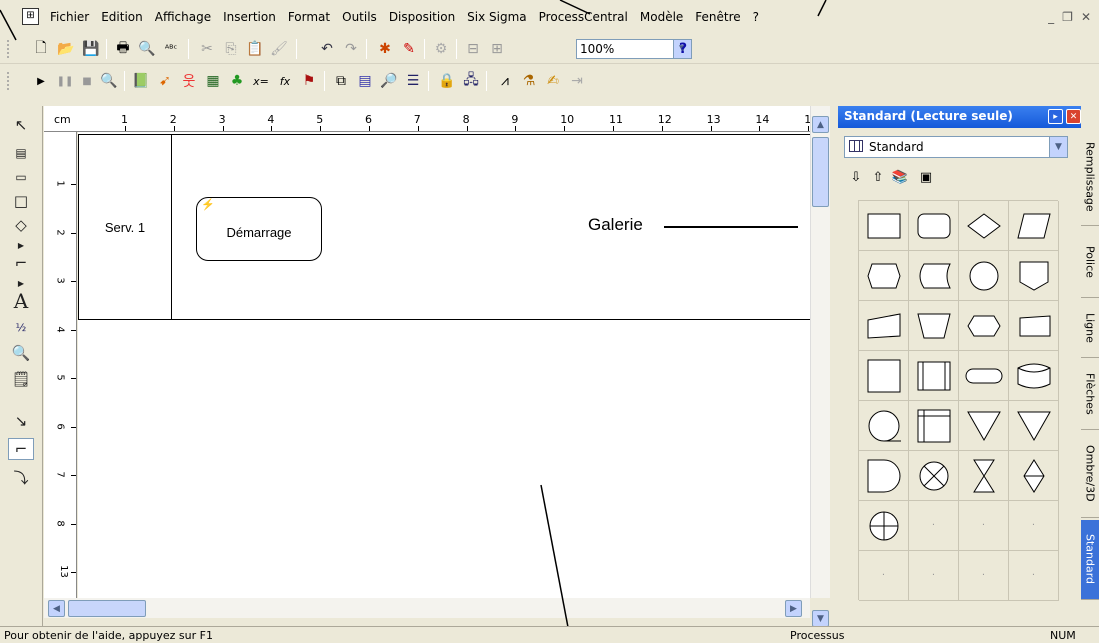 The width and height of the screenshot is (1099, 643). Describe the element at coordinates (21, 153) in the screenshot. I see `text-box-icon: ▤` at that location.